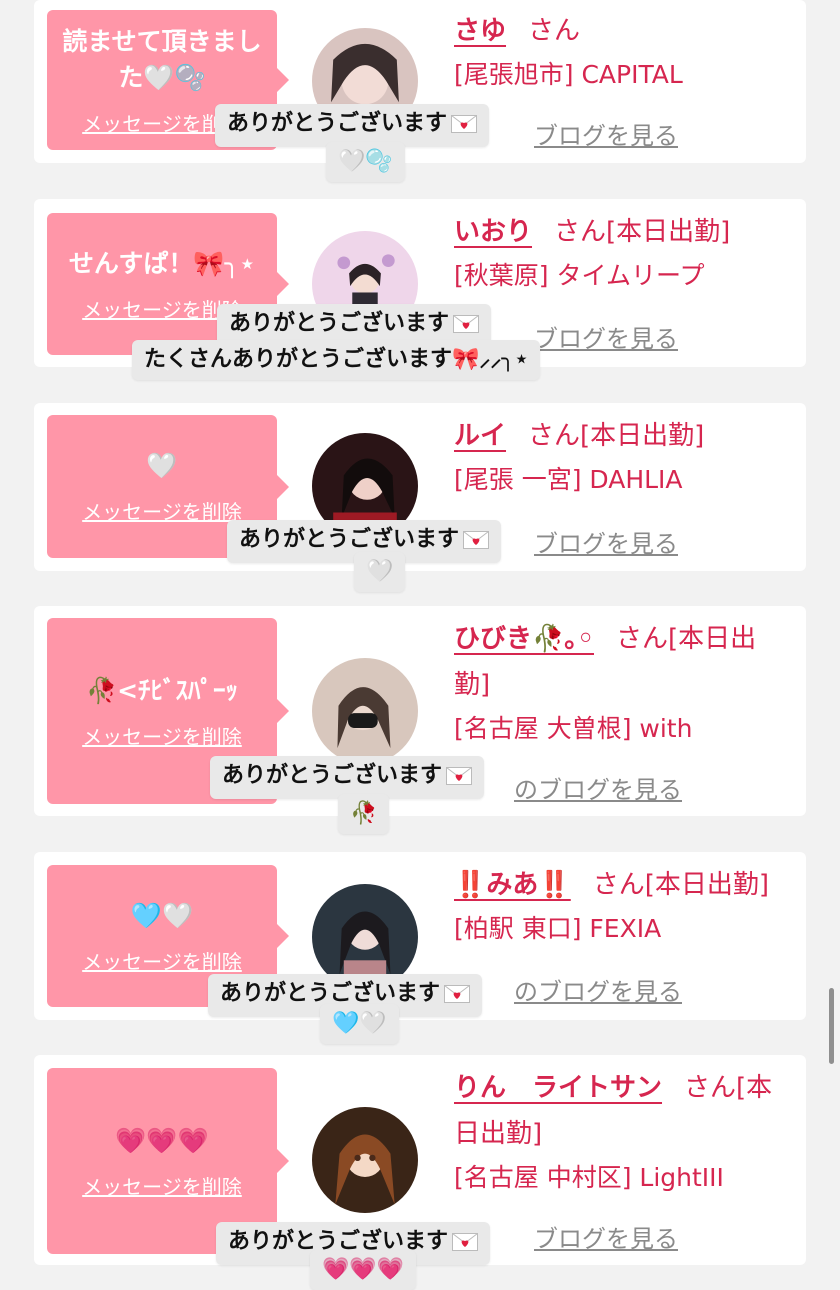  What do you see at coordinates (621, 906) in the screenshot?
I see `cast-info: ‼️みあ‼️ さん[本日出勤] [柏駅 東口] FEXIA` at bounding box center [621, 906].